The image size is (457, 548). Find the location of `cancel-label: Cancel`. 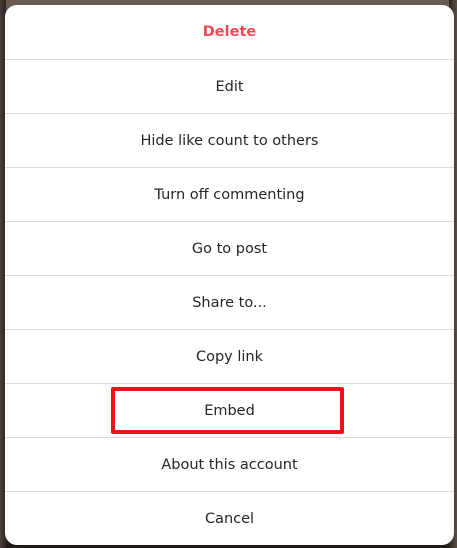

cancel-label: Cancel is located at coordinates (229, 518).